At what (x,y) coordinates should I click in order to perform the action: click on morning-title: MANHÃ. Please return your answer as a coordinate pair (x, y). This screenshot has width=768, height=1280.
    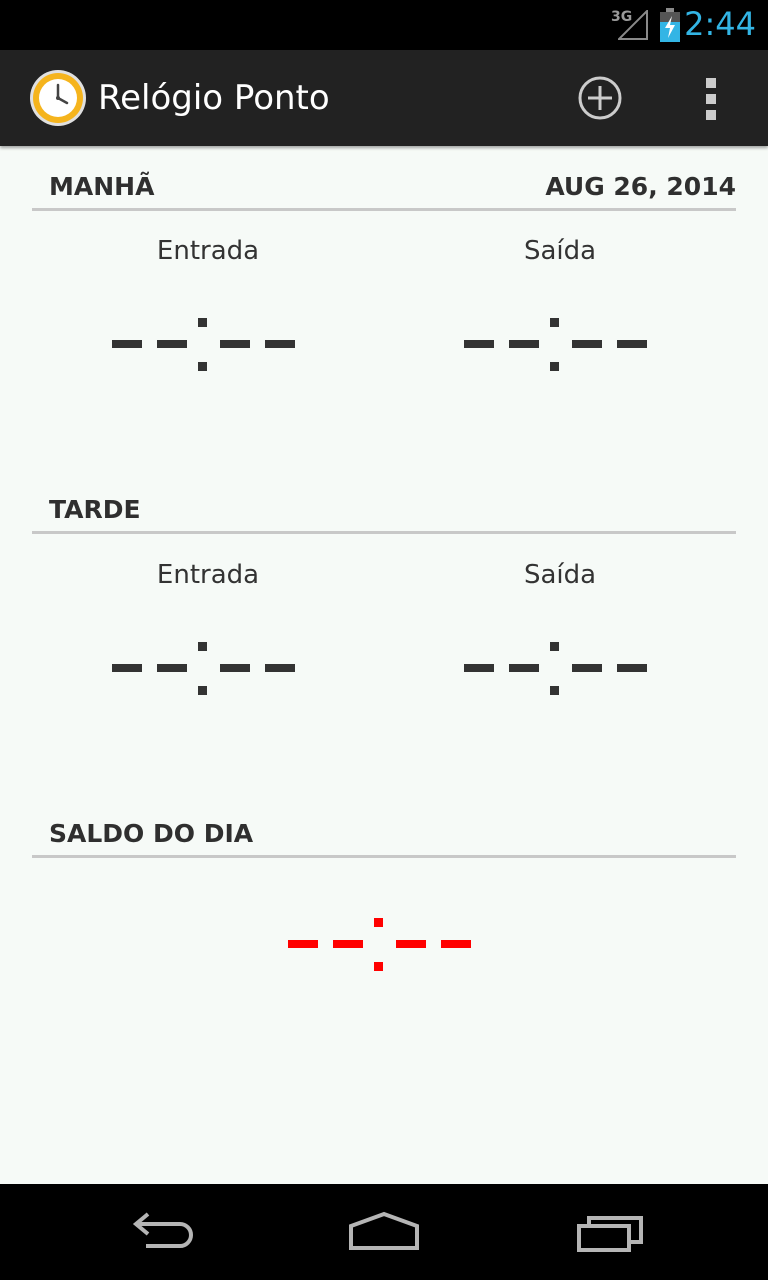
    Looking at the image, I should click on (102, 186).